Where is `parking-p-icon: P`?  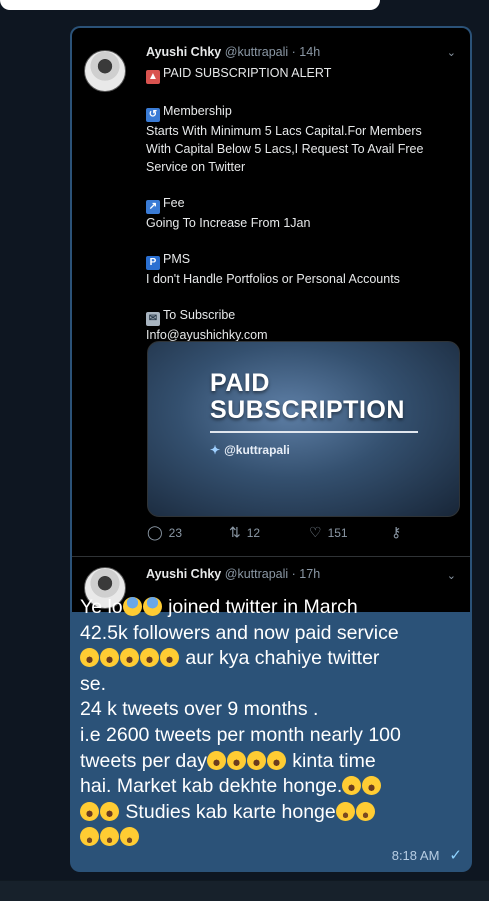
parking-p-icon: P is located at coordinates (153, 263).